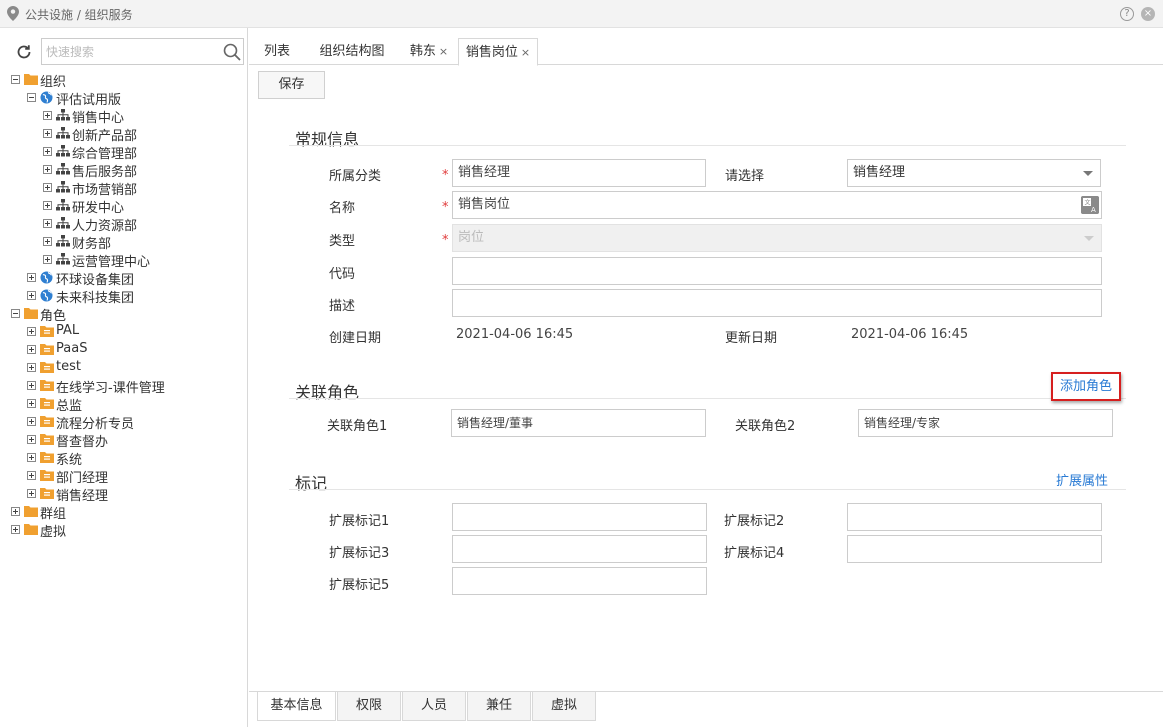 The image size is (1163, 727). Describe the element at coordinates (985, 423) in the screenshot. I see `related-role-2-field: 销售经理/专家` at that location.